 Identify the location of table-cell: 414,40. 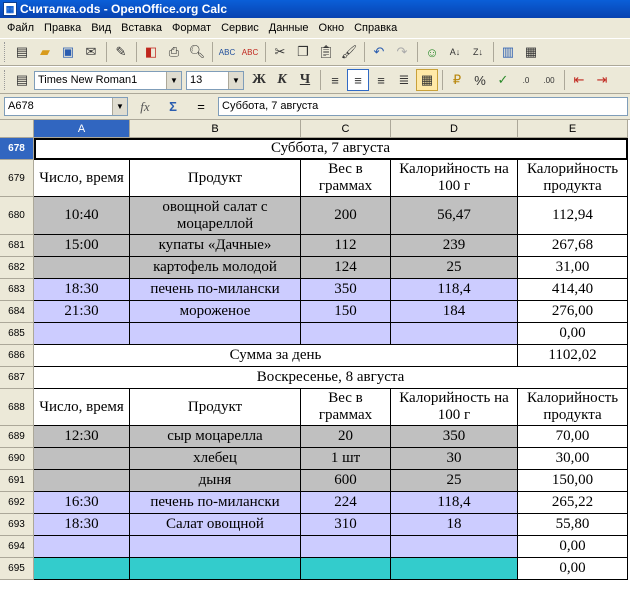
(573, 290).